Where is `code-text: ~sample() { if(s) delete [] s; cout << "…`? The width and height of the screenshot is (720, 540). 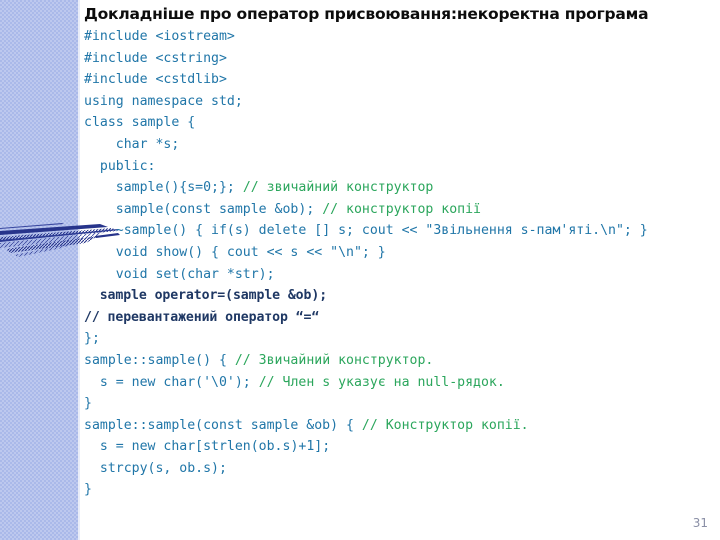
code-text: ~sample() { if(s) delete [] s; cout << "… is located at coordinates (366, 231).